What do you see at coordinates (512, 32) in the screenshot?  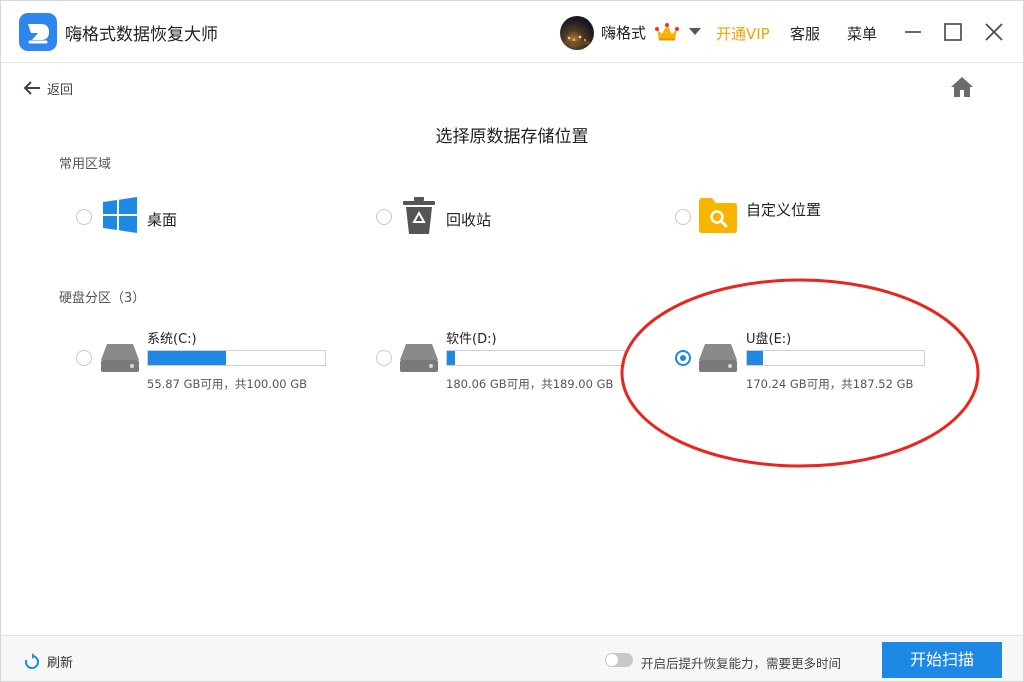 I see `title-bar: 嗨格式数据恢复大师 嗨格式 开通VIP 客服 菜单` at bounding box center [512, 32].